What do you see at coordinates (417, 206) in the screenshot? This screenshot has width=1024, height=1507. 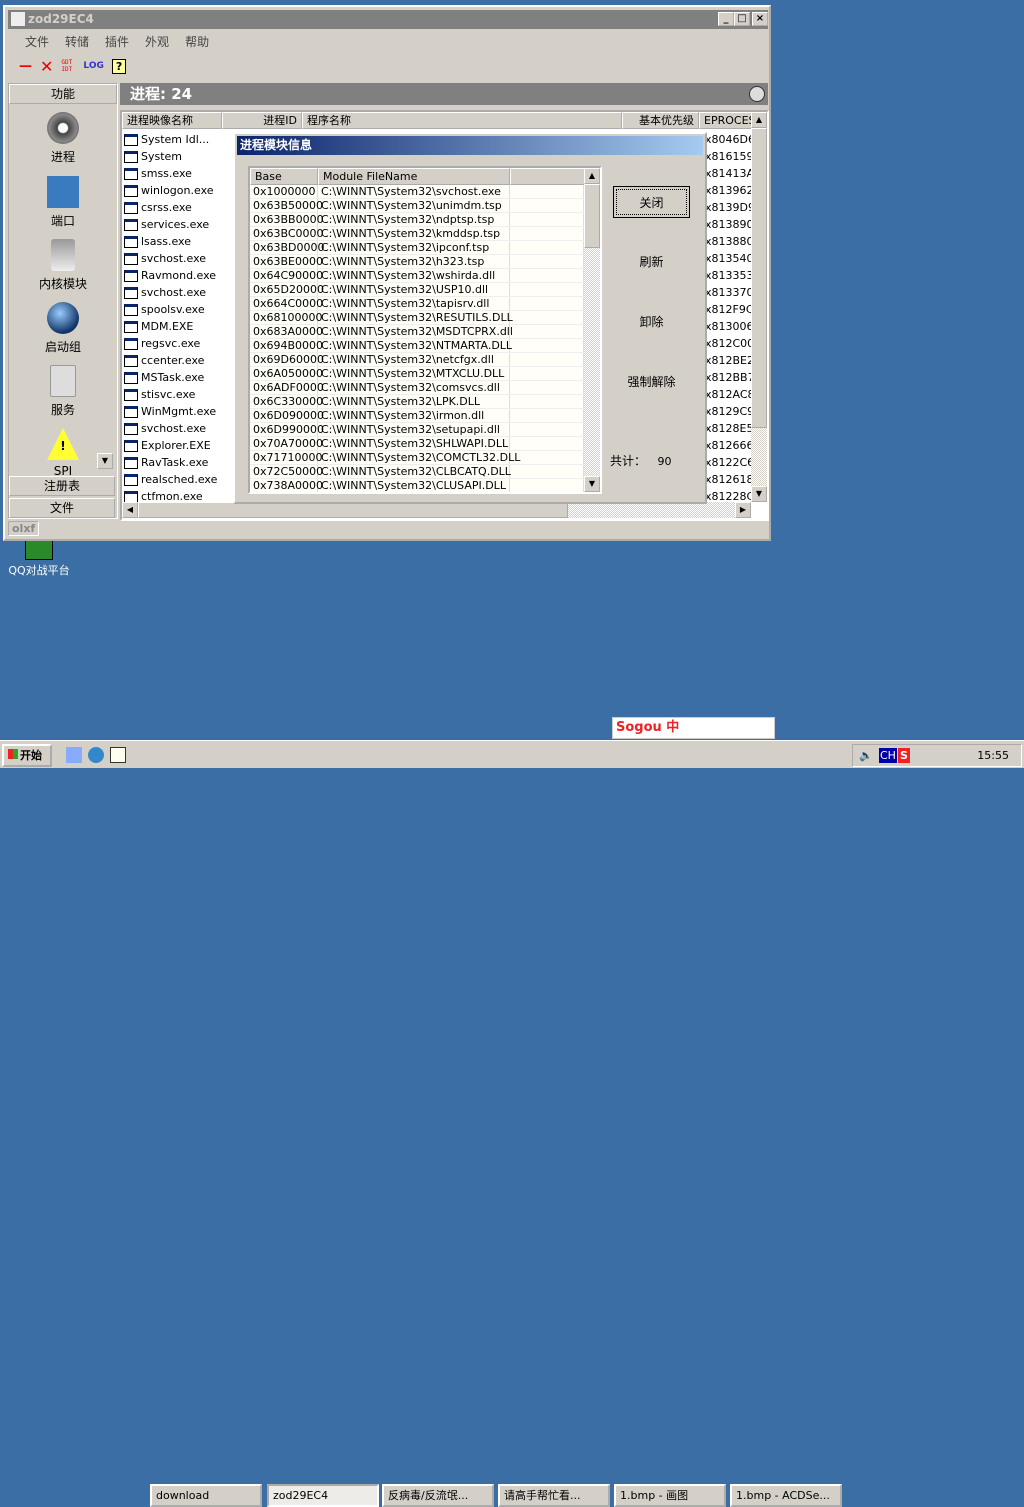 I see `module-row: 0x63B50000 C:\WINNT\System32\unimdm.tsp` at bounding box center [417, 206].